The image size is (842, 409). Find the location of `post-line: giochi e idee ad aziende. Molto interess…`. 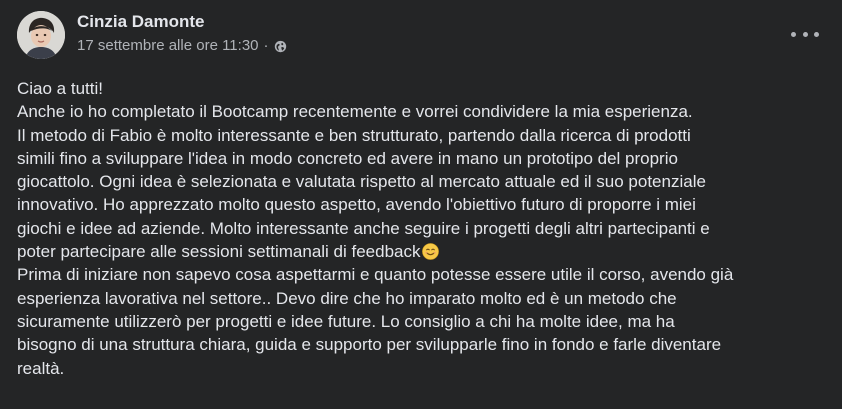

post-line: giochi e idee ad aziende. Molto interess… is located at coordinates (363, 228).